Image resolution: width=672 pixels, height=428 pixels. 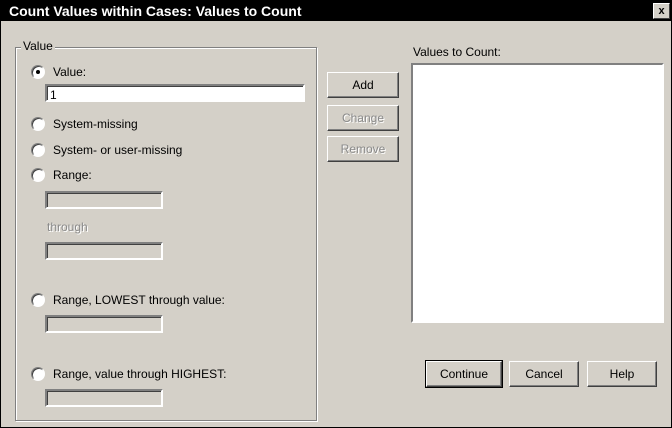 I want to click on radio-system-missing: System-missing, so click(x=84, y=124).